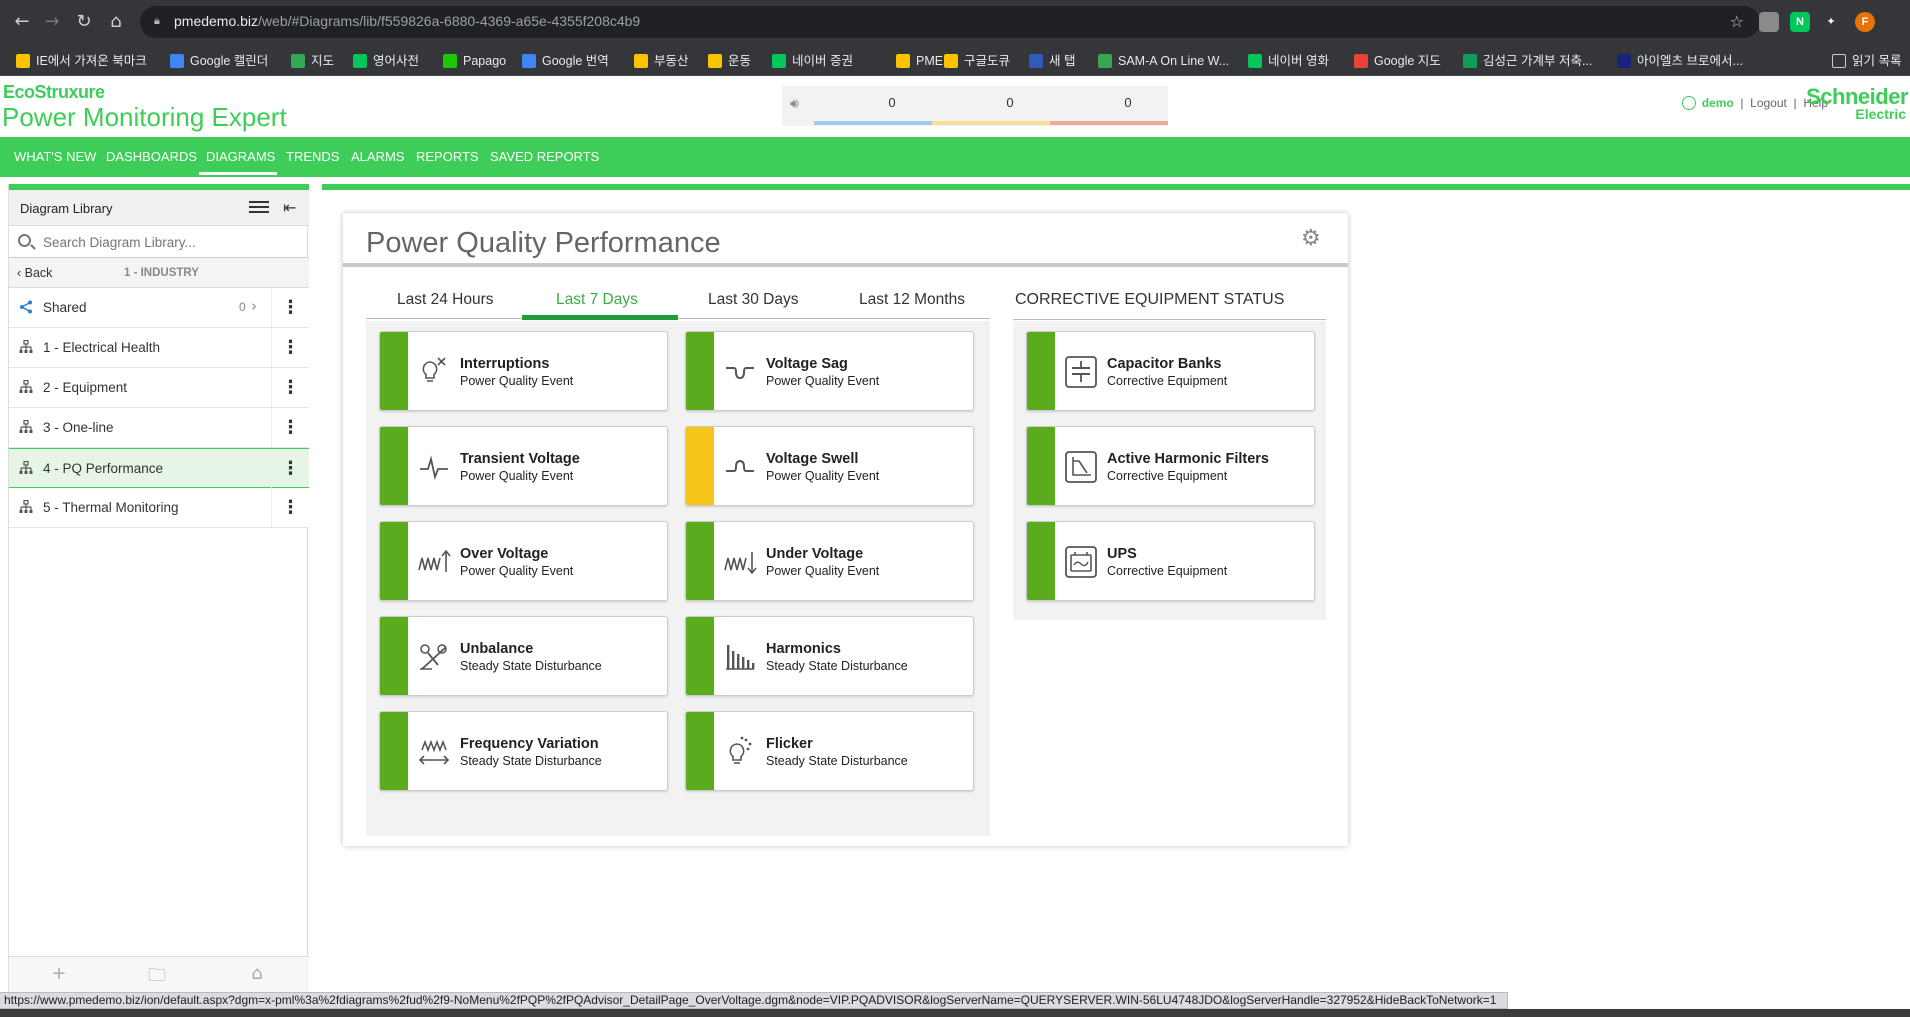 The height and width of the screenshot is (1017, 1910). I want to click on collapse-sidebar-icon: ⇤, so click(289, 207).